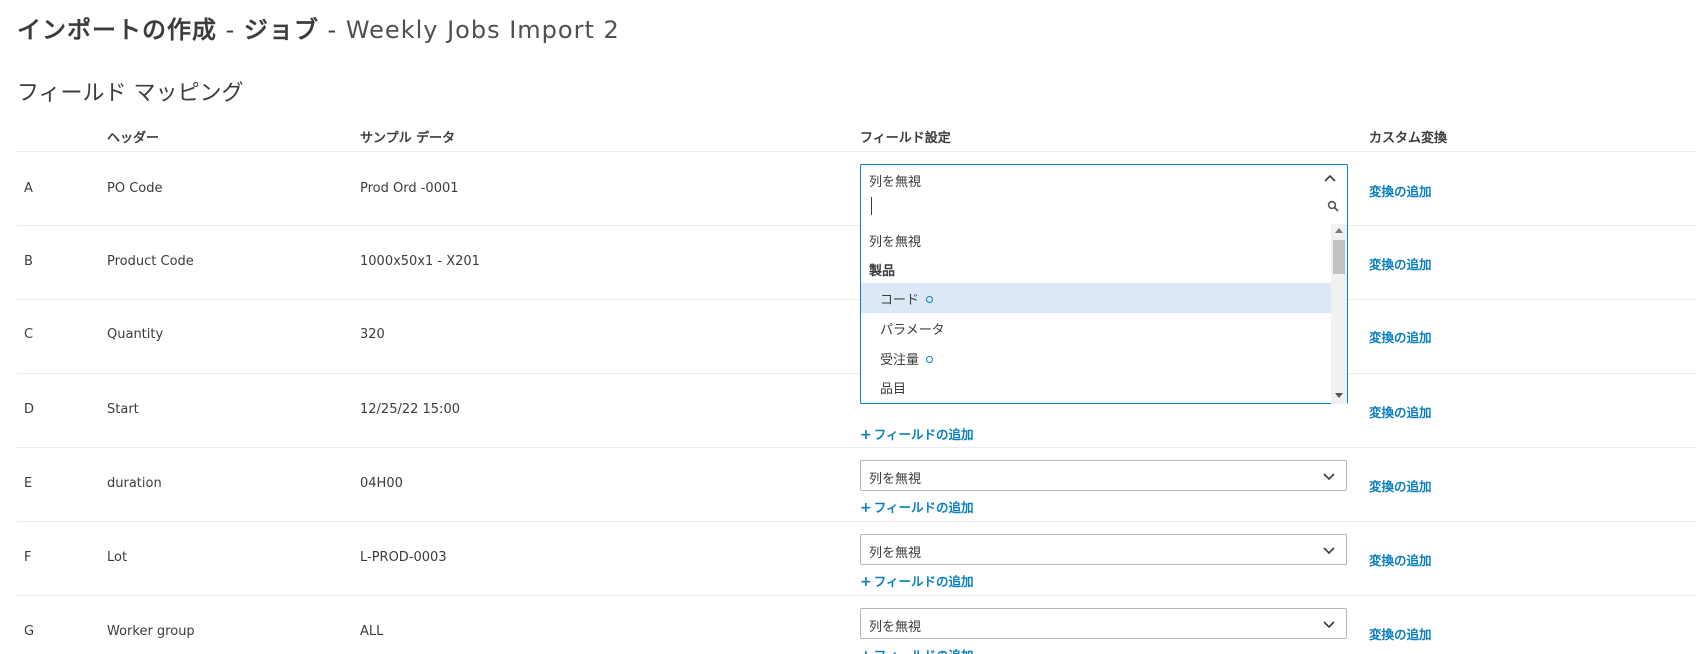 The image size is (1696, 654). What do you see at coordinates (856, 410) in the screenshot?
I see `table-row: D Start 12/25/22 15:00 変換の追加 + フィールドの追加` at bounding box center [856, 410].